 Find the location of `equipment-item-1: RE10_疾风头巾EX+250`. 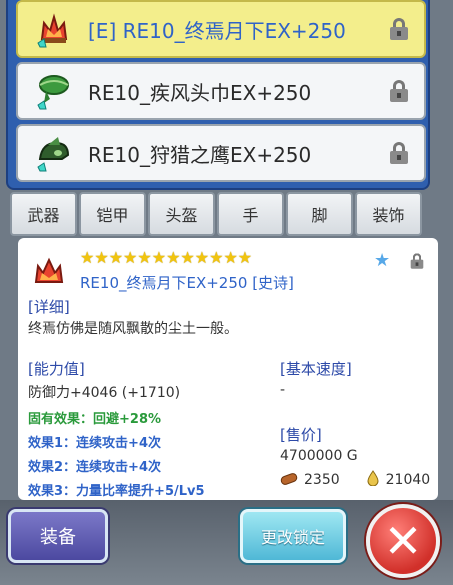

equipment-item-1: RE10_疾风头巾EX+250 is located at coordinates (221, 91).